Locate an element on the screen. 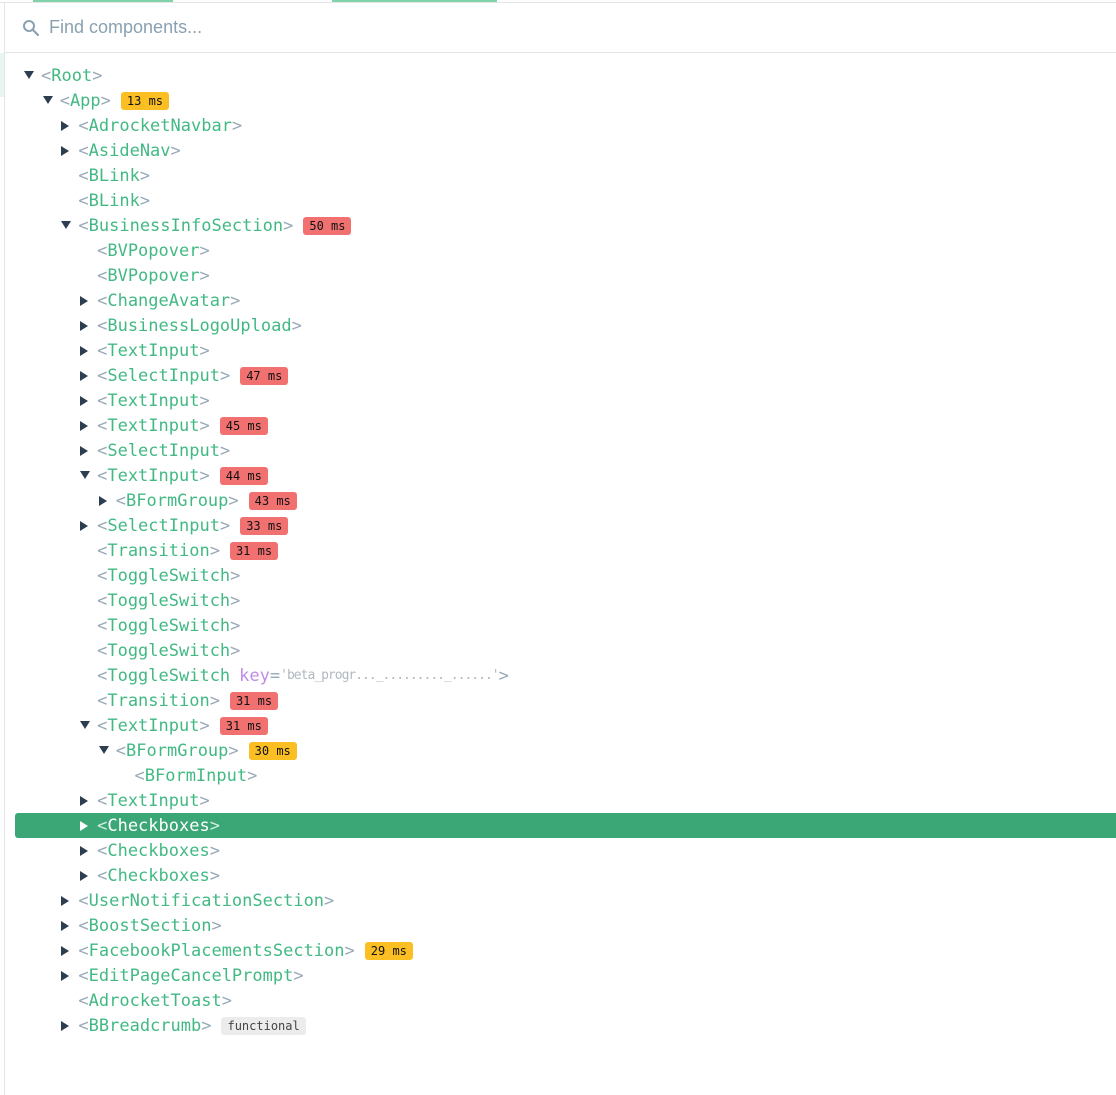 This screenshot has height=1095, width=1116. component-tag: < SelectInput >33 ms is located at coordinates (193, 525).